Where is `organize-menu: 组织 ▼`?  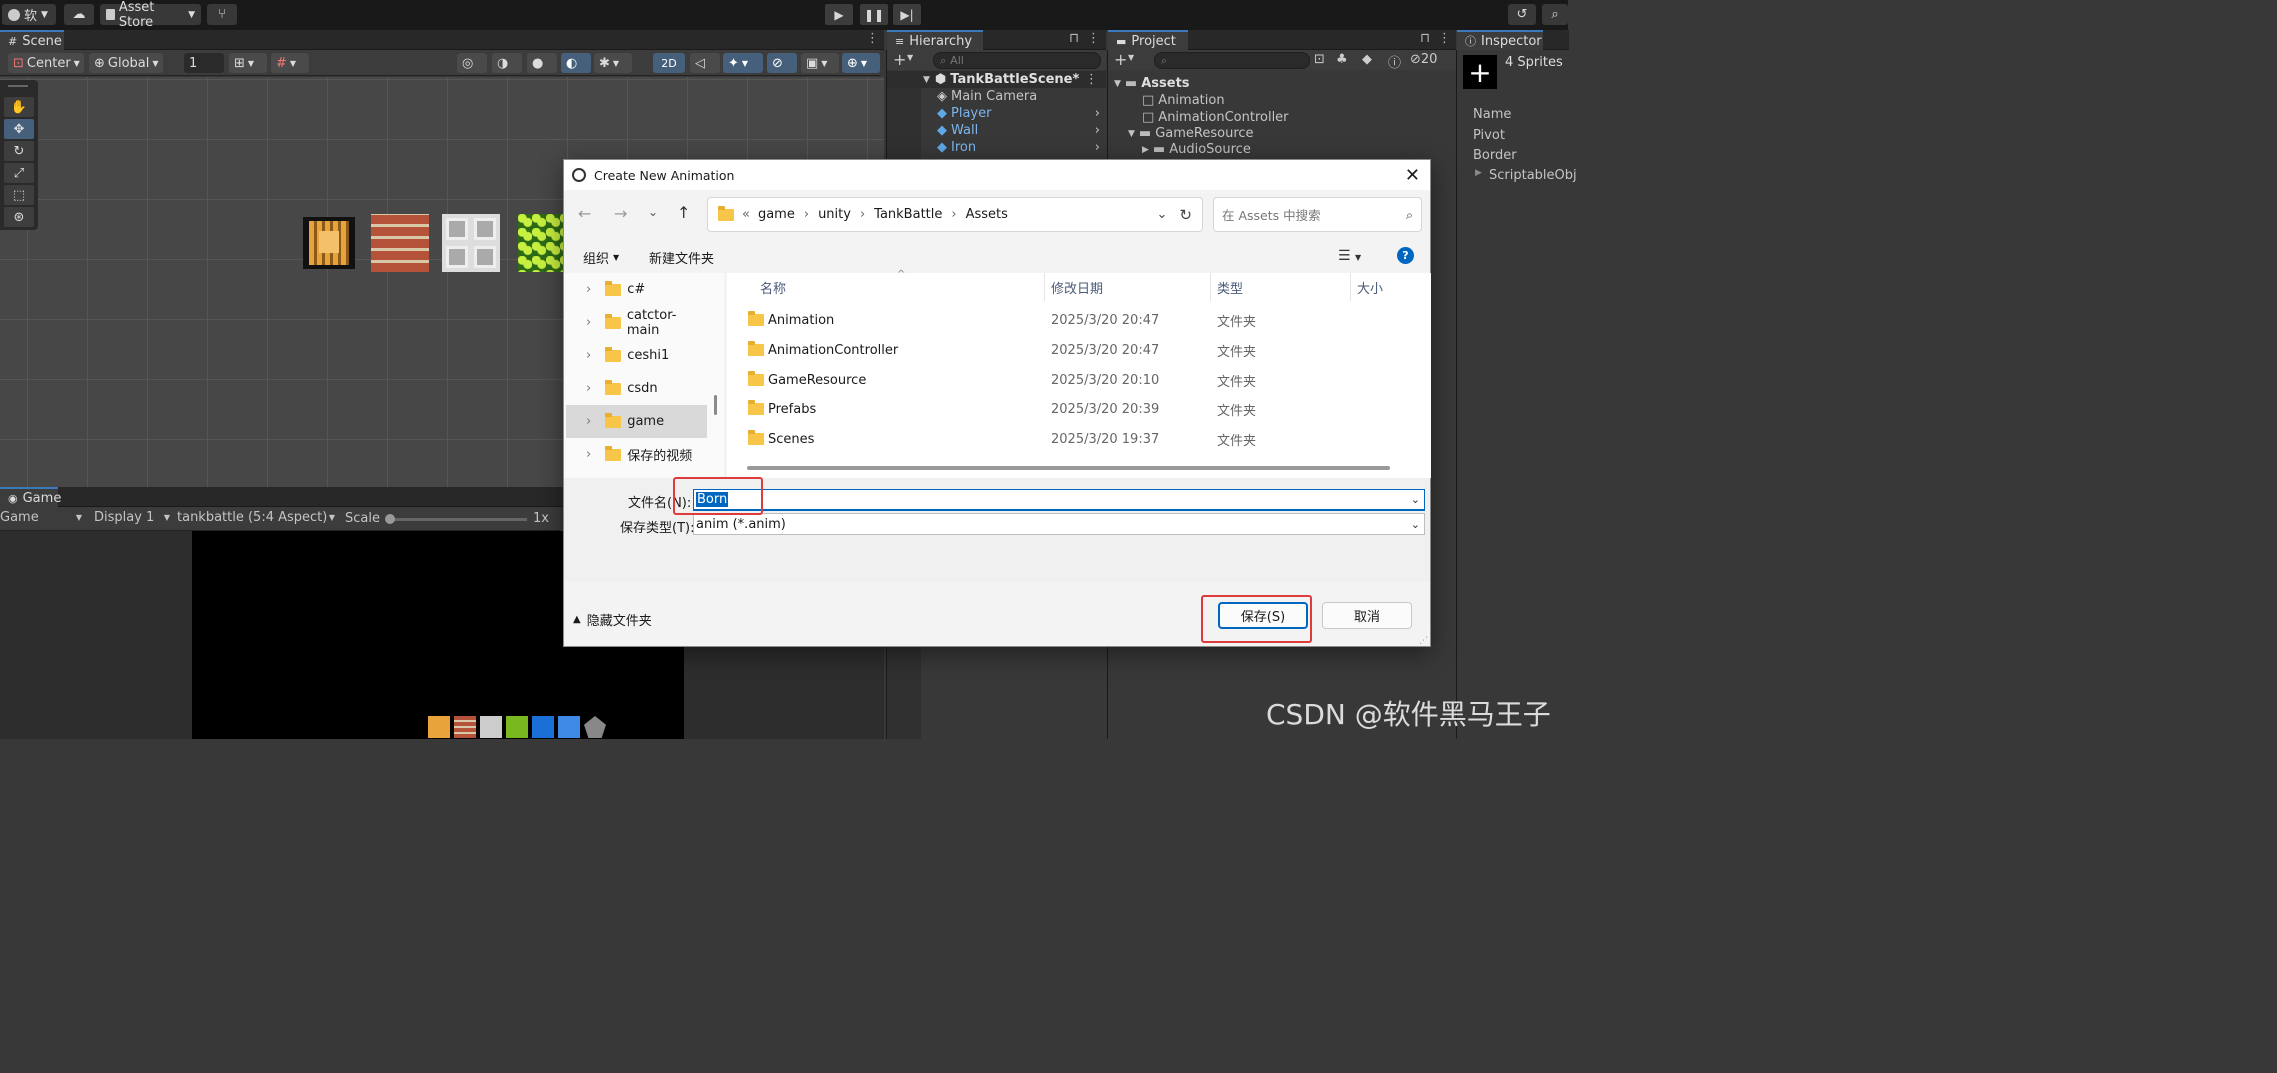 organize-menu: 组织 ▼ is located at coordinates (601, 257).